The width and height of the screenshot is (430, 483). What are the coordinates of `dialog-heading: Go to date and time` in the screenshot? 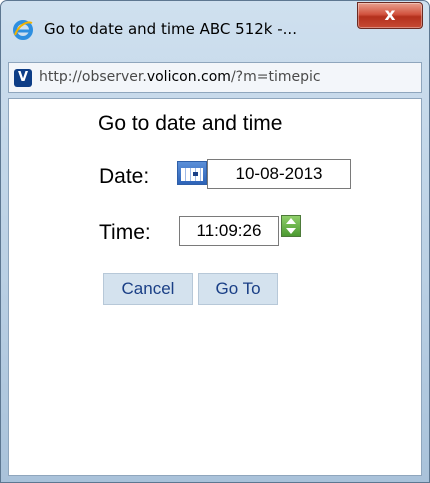 It's located at (190, 123).